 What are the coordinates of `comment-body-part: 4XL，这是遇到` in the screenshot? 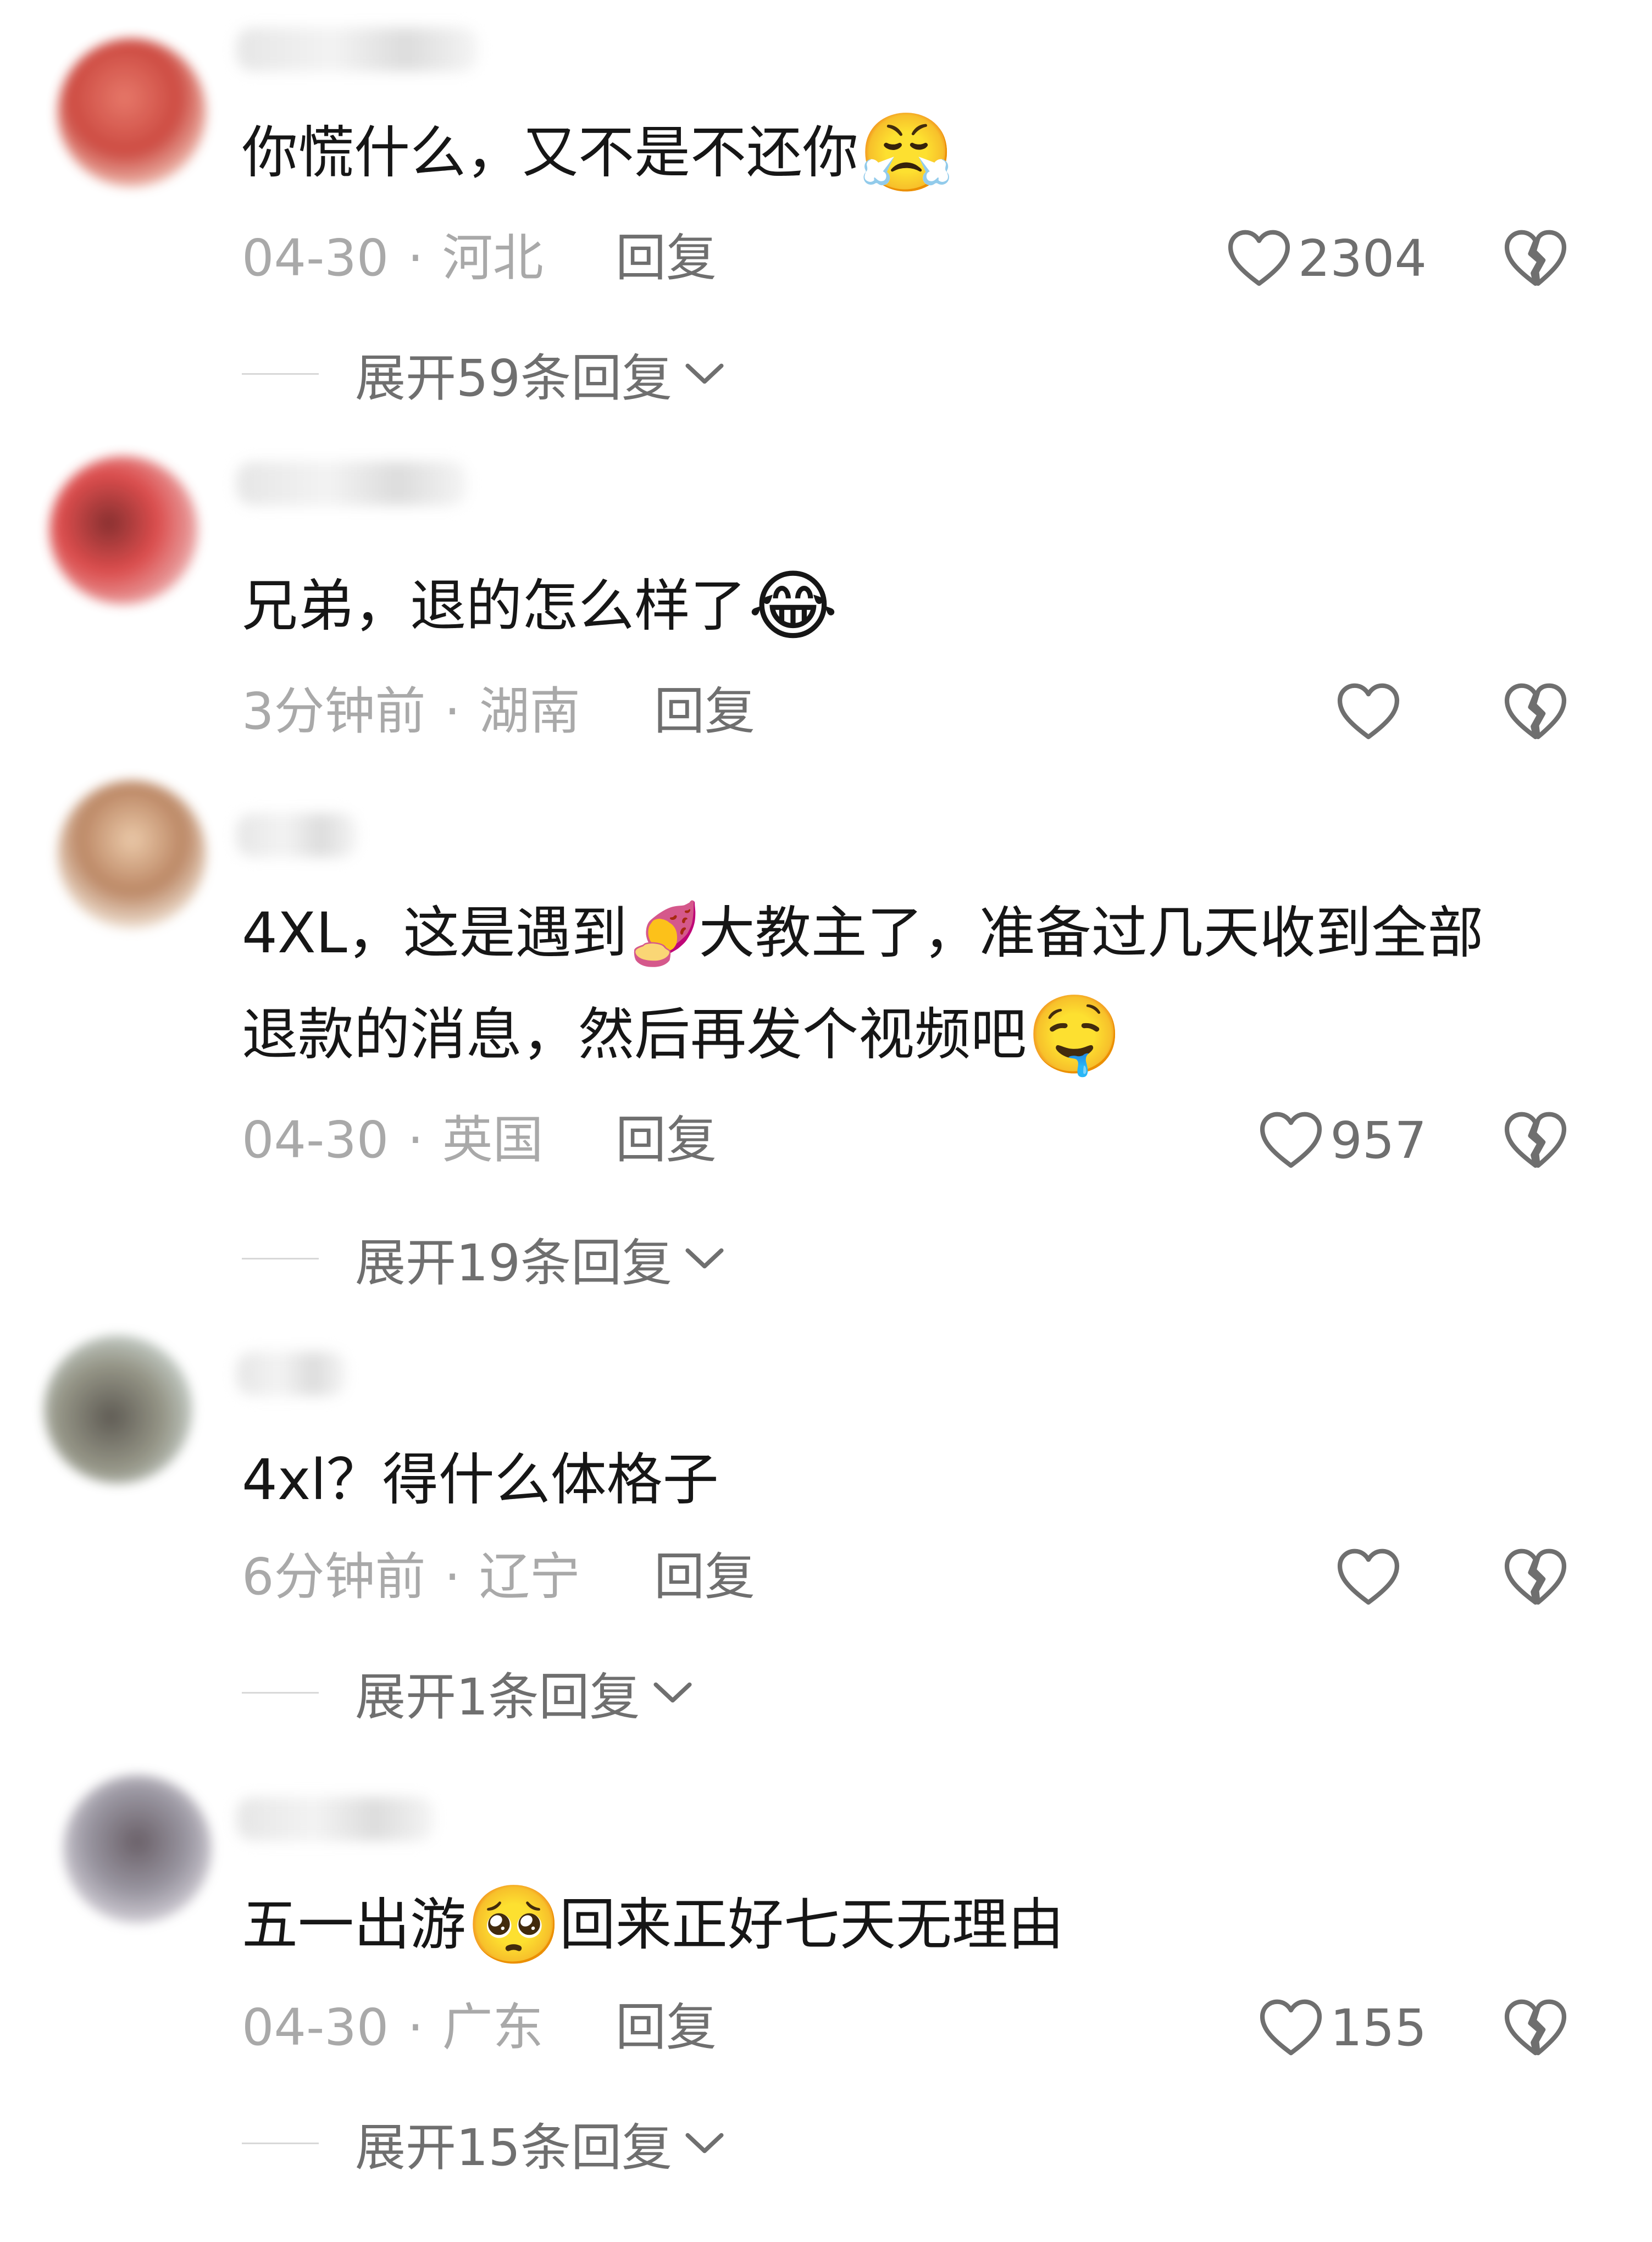 It's located at (435, 934).